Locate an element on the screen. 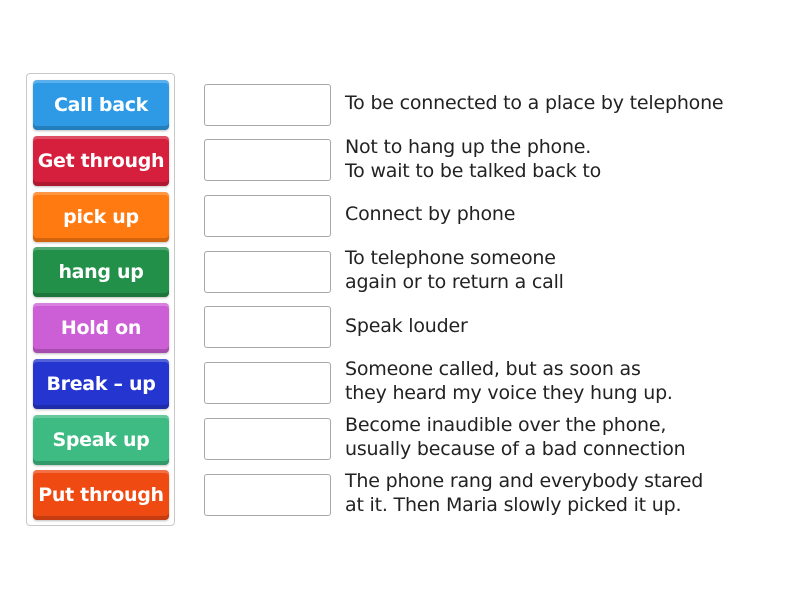 This screenshot has width=800, height=600. tile-get-through: Get through is located at coordinates (101, 161).